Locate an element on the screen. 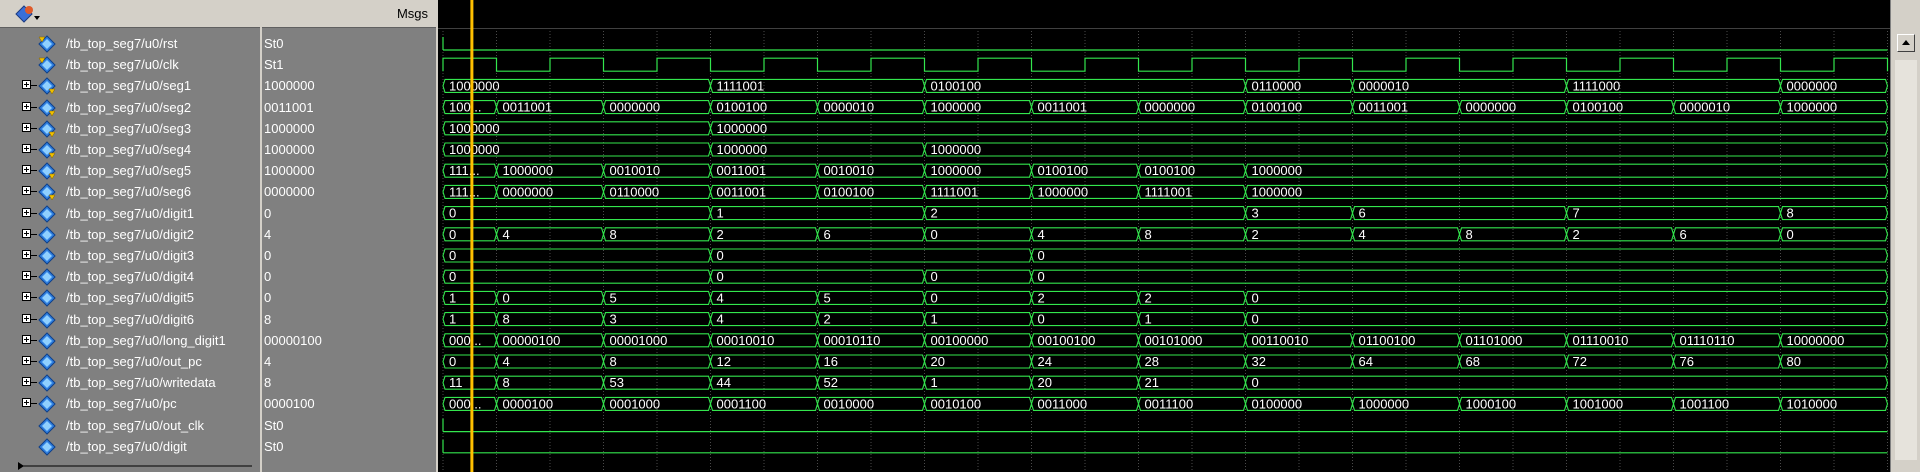  waveform-digit1: 0 1 2 3 6 7 8 is located at coordinates (1165, 213).